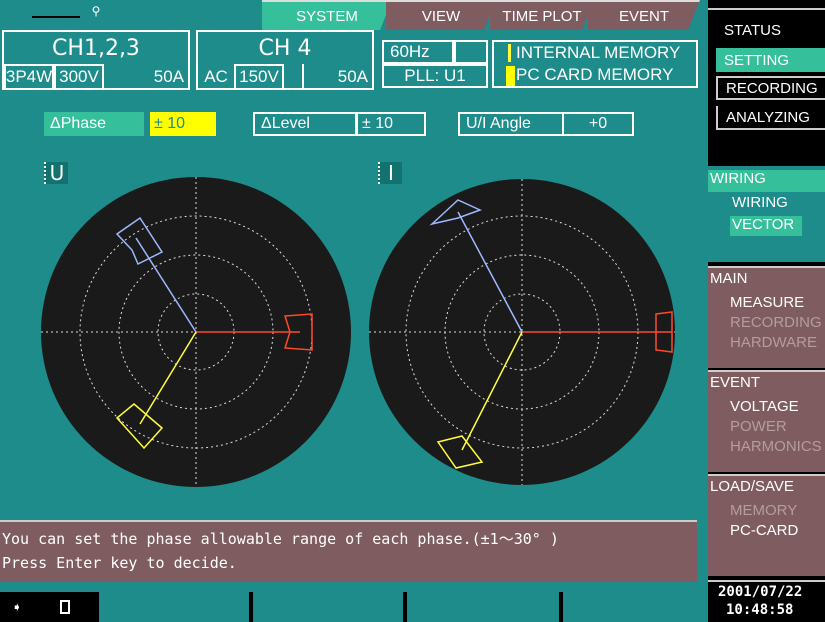 The image size is (825, 622). I want to click on event-item-voltage: VOLTAGE, so click(764, 406).